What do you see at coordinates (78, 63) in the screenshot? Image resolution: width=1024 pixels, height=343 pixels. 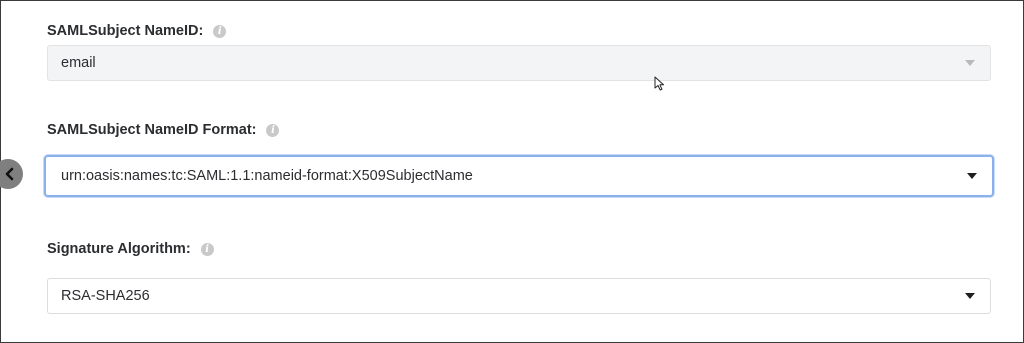 I see `saml-subject-nameid-value: email` at bounding box center [78, 63].